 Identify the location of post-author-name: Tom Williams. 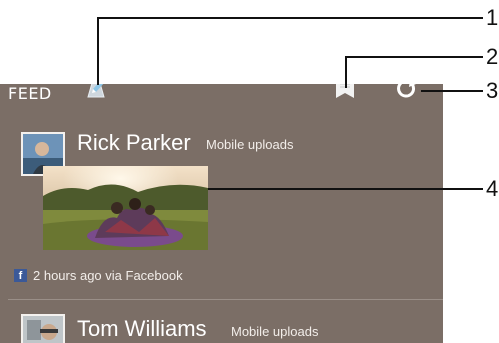
(142, 329).